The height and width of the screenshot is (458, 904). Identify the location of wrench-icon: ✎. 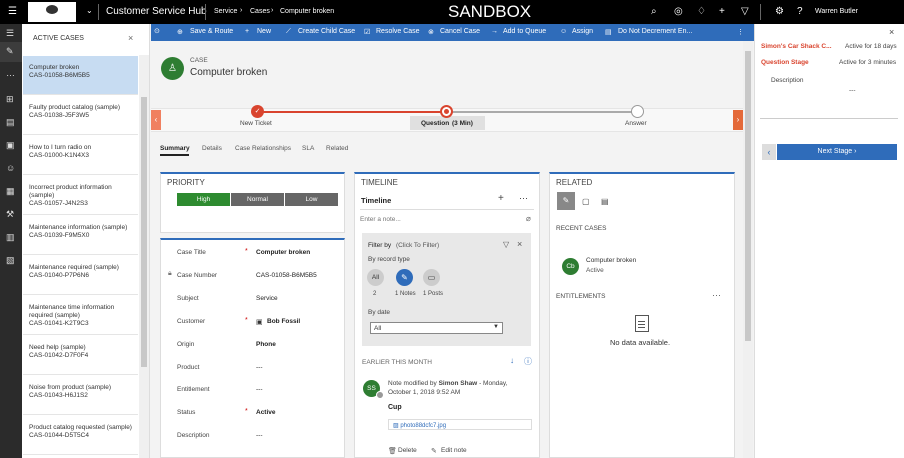
(566, 201).